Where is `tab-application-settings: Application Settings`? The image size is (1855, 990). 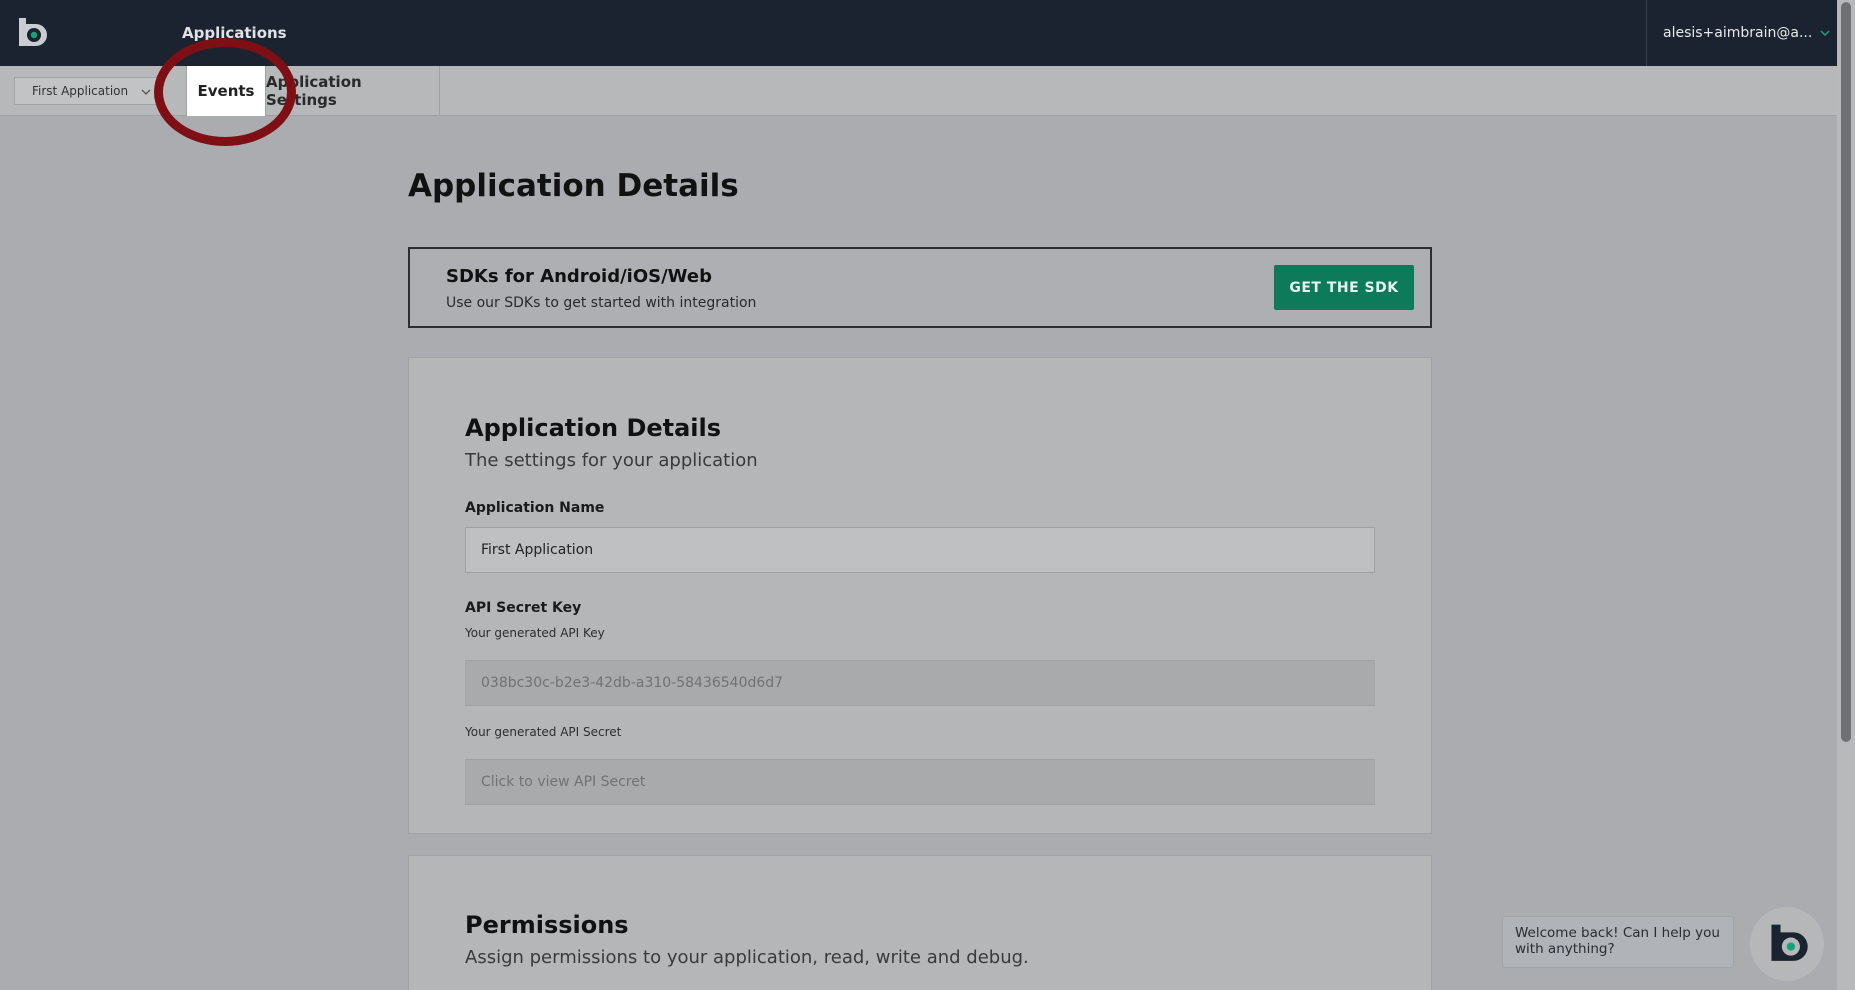 tab-application-settings: Application Settings is located at coordinates (353, 91).